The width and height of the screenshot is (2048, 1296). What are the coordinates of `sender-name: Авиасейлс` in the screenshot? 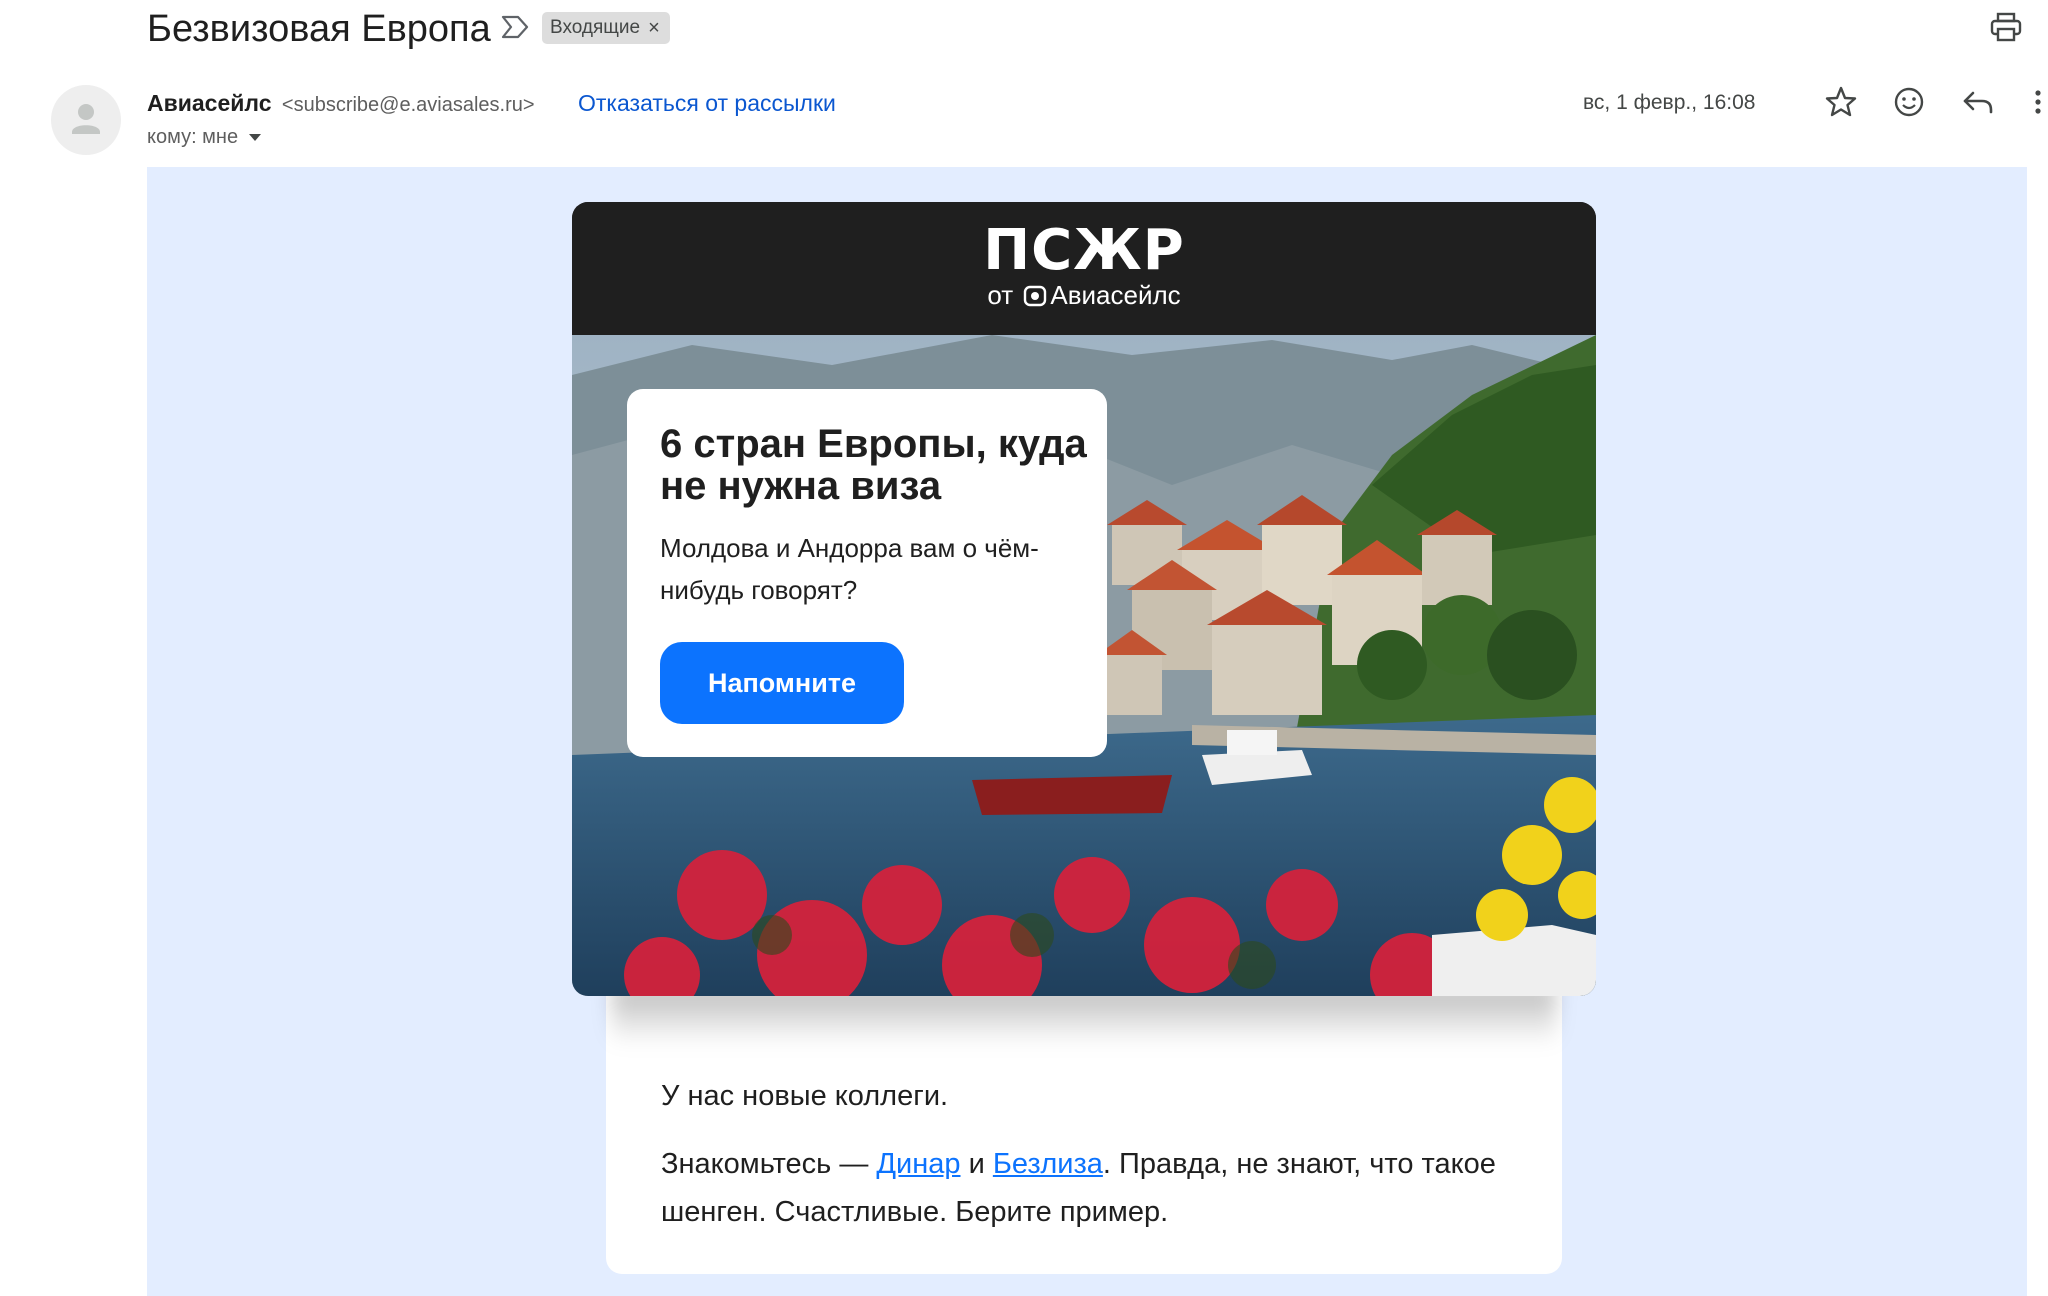 It's located at (209, 103).